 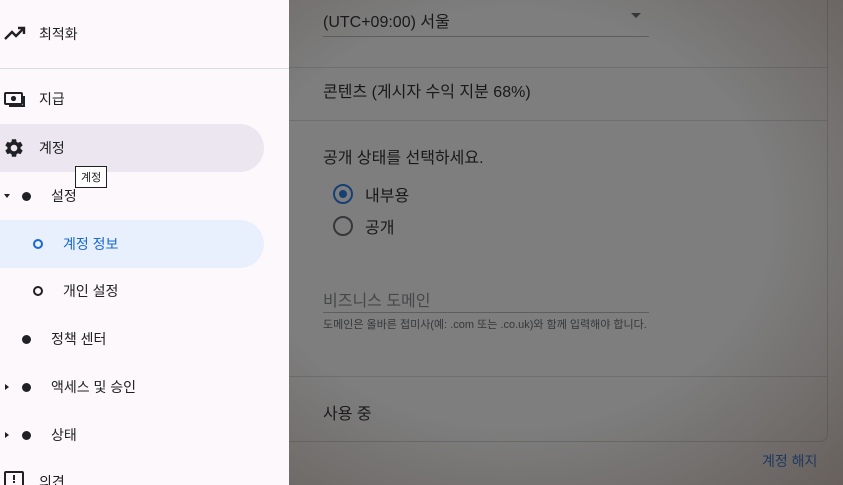 What do you see at coordinates (79, 339) in the screenshot?
I see `sidebar-item-label: 정책 센터` at bounding box center [79, 339].